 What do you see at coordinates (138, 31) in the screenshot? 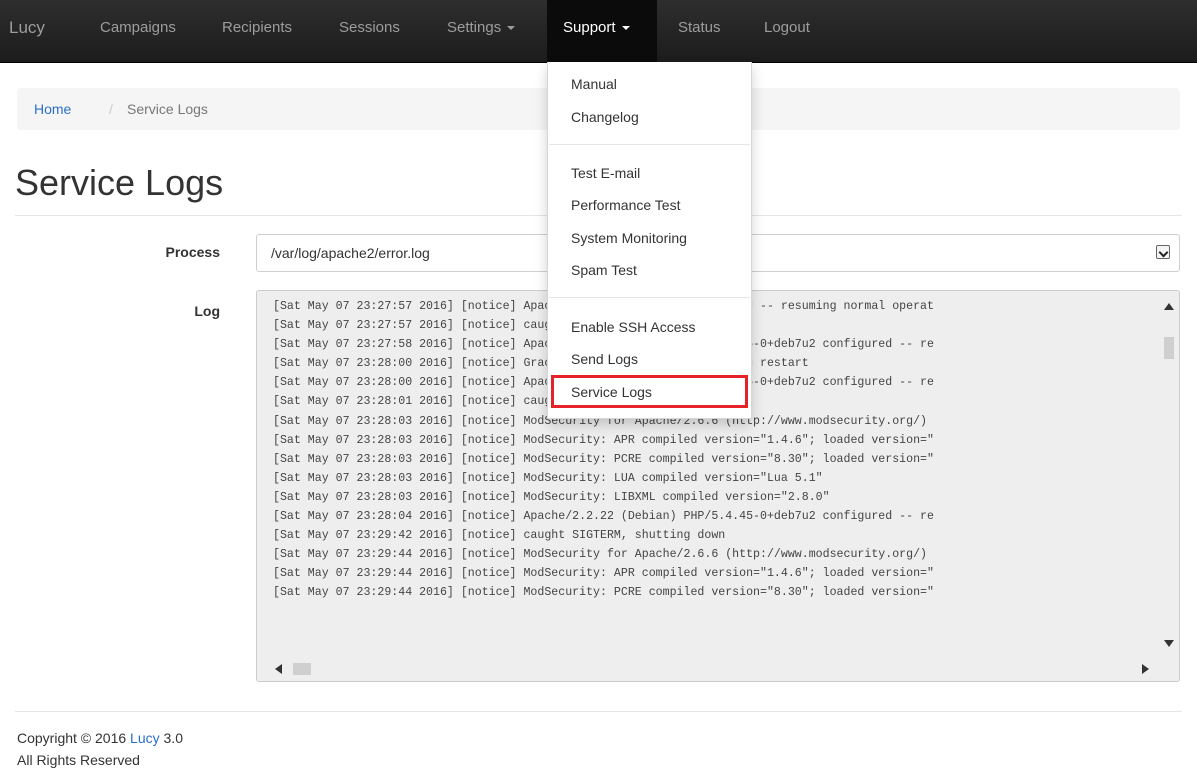
I see `nav-campaigns: Campaigns` at bounding box center [138, 31].